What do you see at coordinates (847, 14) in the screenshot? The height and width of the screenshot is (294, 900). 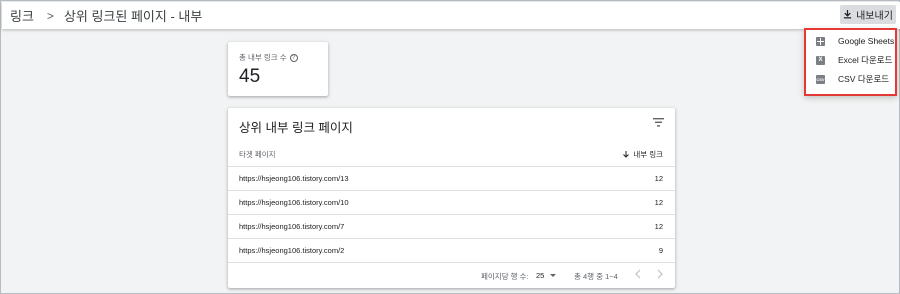 I see `download-icon` at bounding box center [847, 14].